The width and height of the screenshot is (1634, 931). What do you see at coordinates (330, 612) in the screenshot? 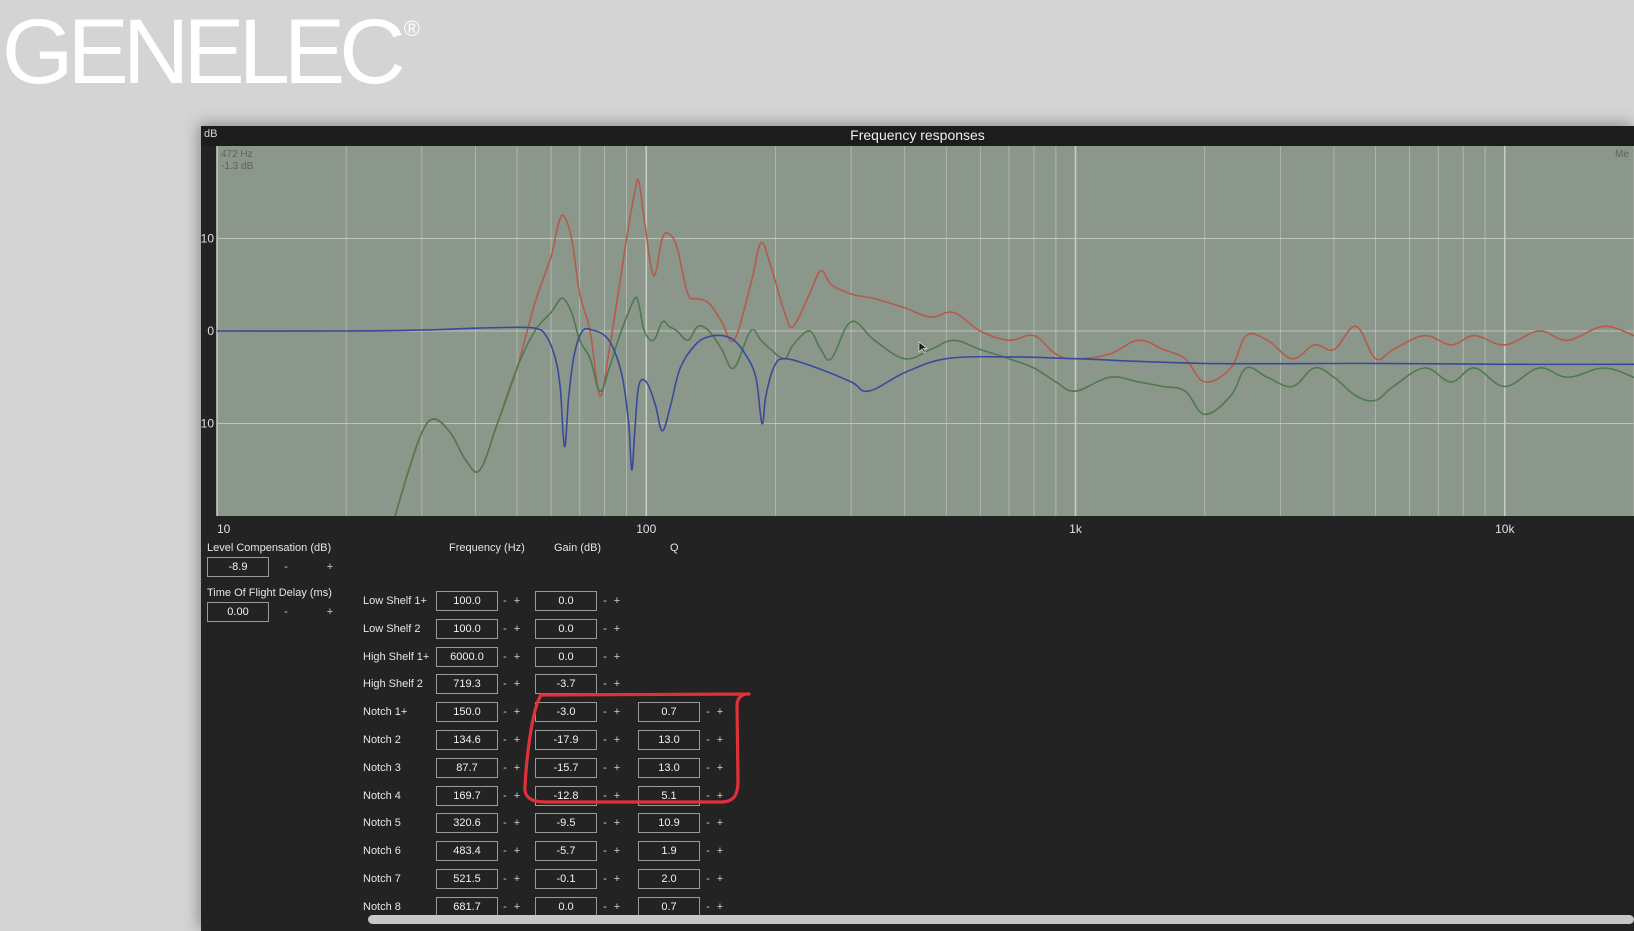
I see `time-of-flight-increment-button: +` at bounding box center [330, 612].